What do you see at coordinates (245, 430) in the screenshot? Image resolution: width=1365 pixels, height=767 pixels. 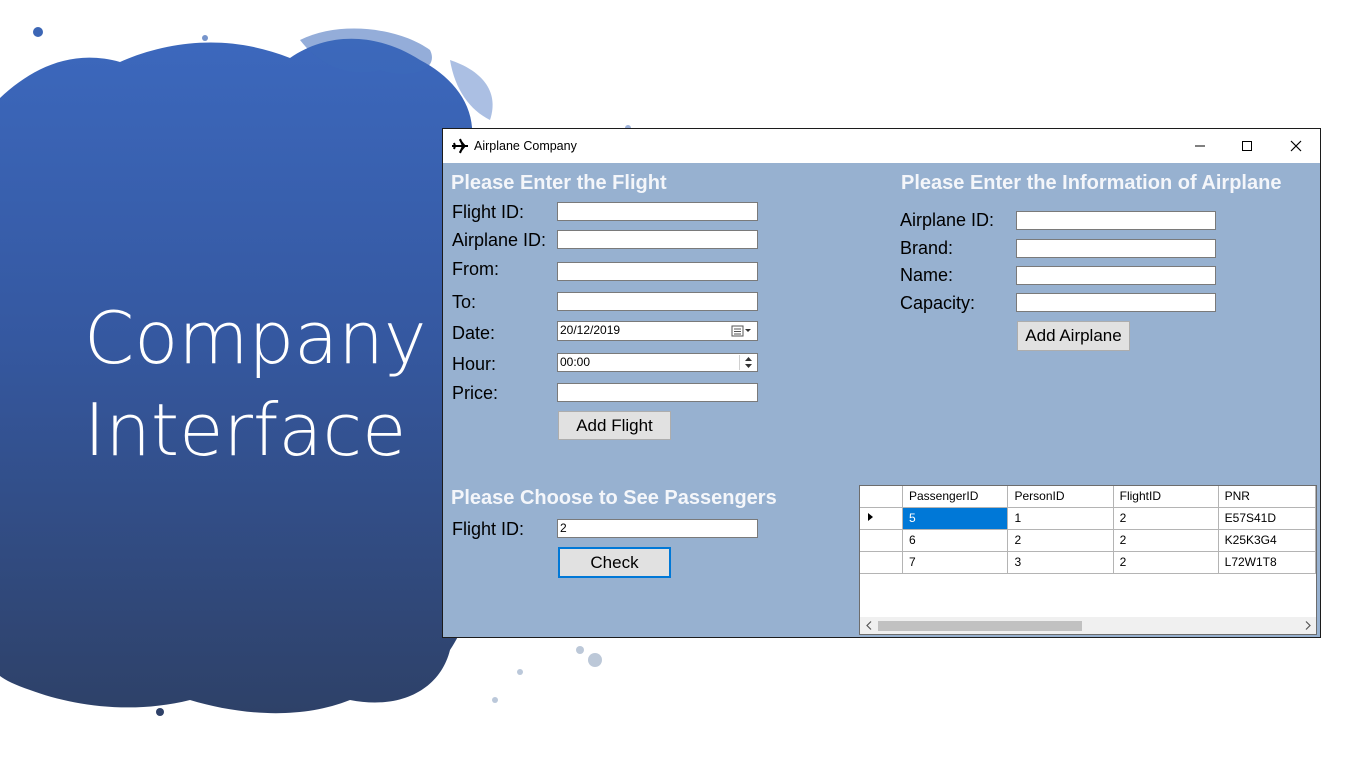 I see `slide-title-line2: Interface` at bounding box center [245, 430].